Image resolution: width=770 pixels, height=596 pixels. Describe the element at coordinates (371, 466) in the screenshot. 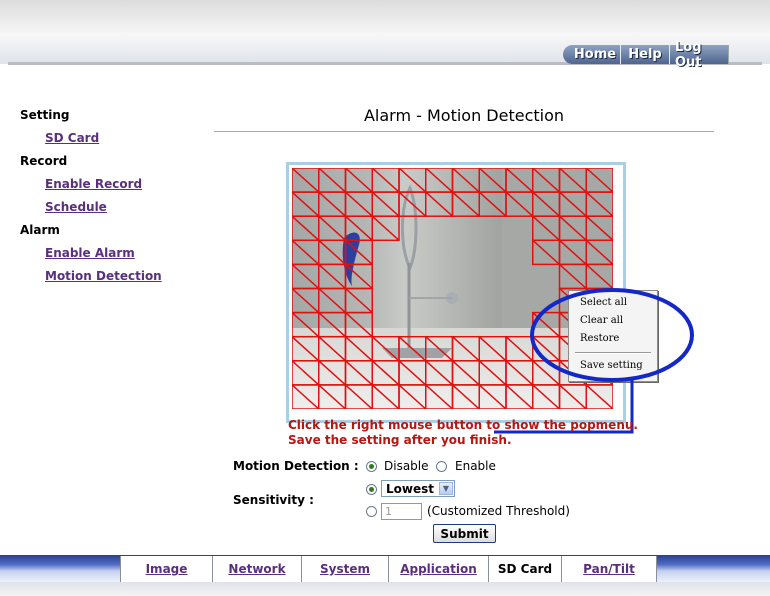

I see `disable-radio` at that location.